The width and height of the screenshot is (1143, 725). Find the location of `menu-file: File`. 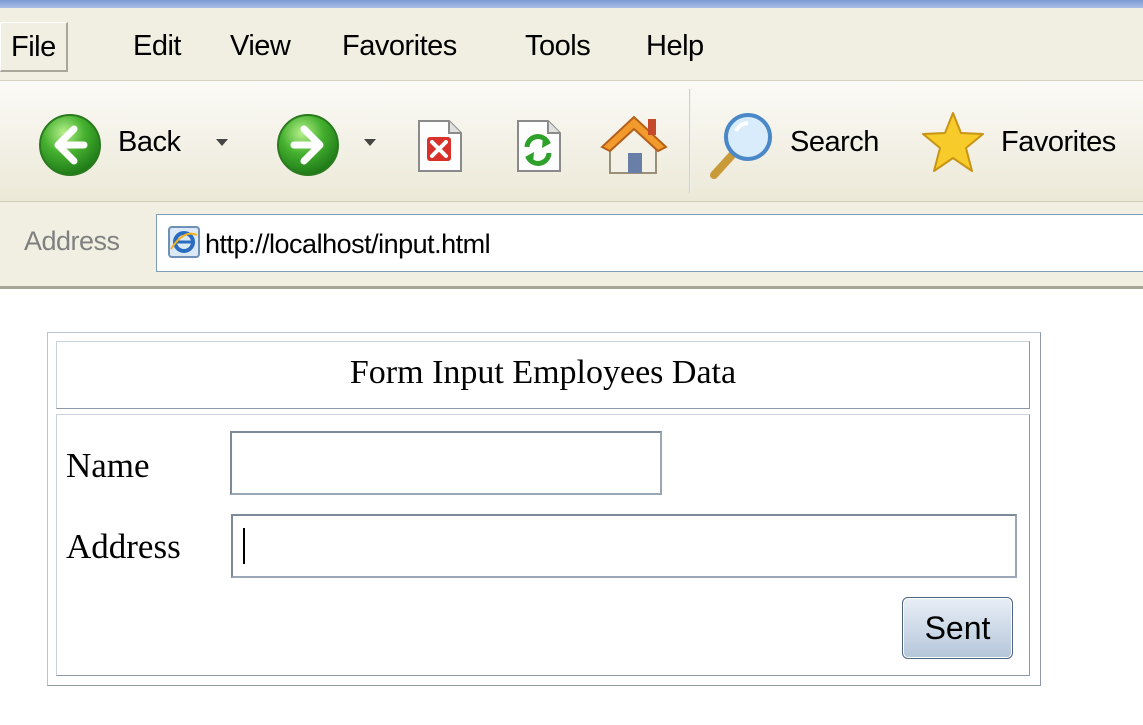

menu-file: File is located at coordinates (34, 47).